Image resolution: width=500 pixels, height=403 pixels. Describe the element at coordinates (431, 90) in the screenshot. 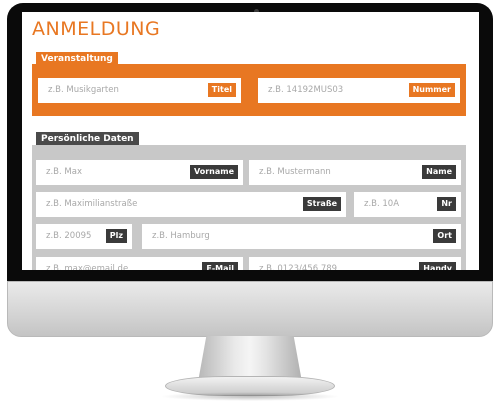

I see `event-number-label: Nummer` at that location.